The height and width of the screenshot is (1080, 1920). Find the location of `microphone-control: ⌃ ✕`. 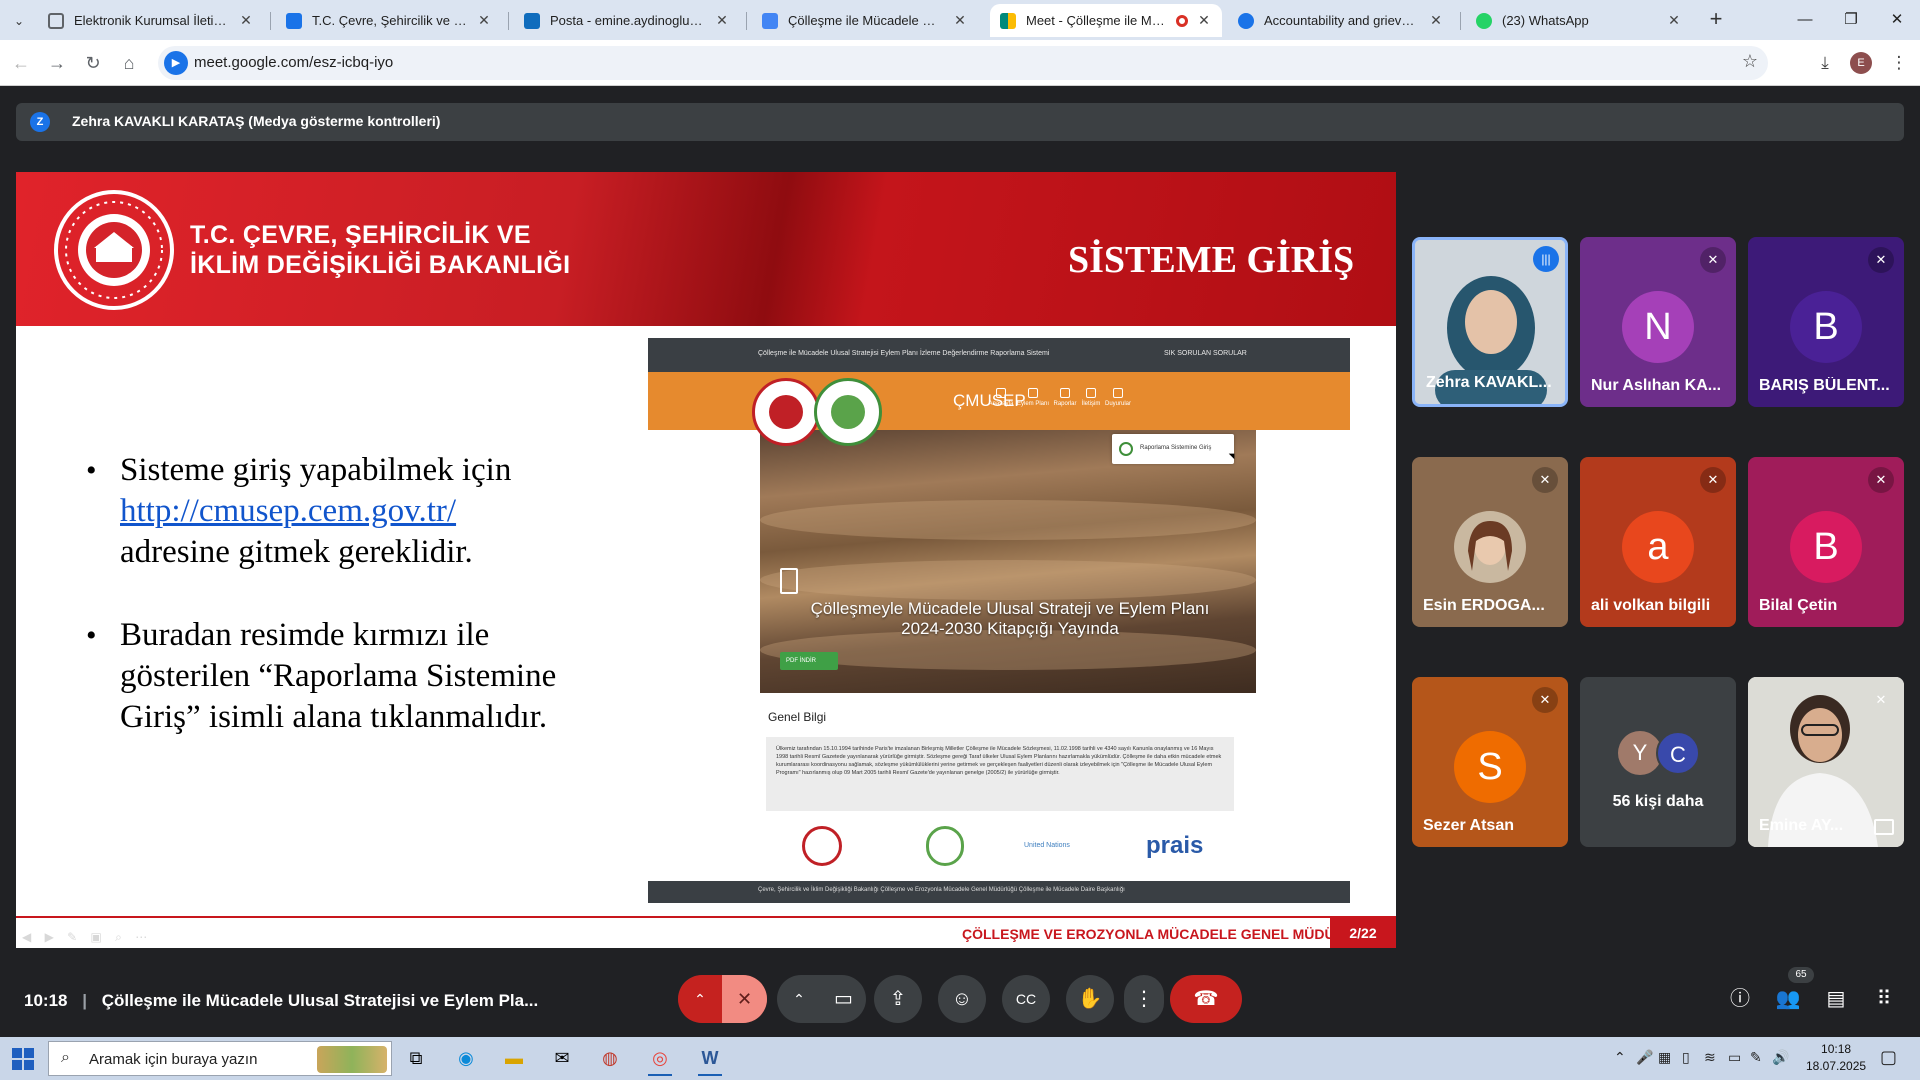

microphone-control: ⌃ ✕ is located at coordinates (722, 999).